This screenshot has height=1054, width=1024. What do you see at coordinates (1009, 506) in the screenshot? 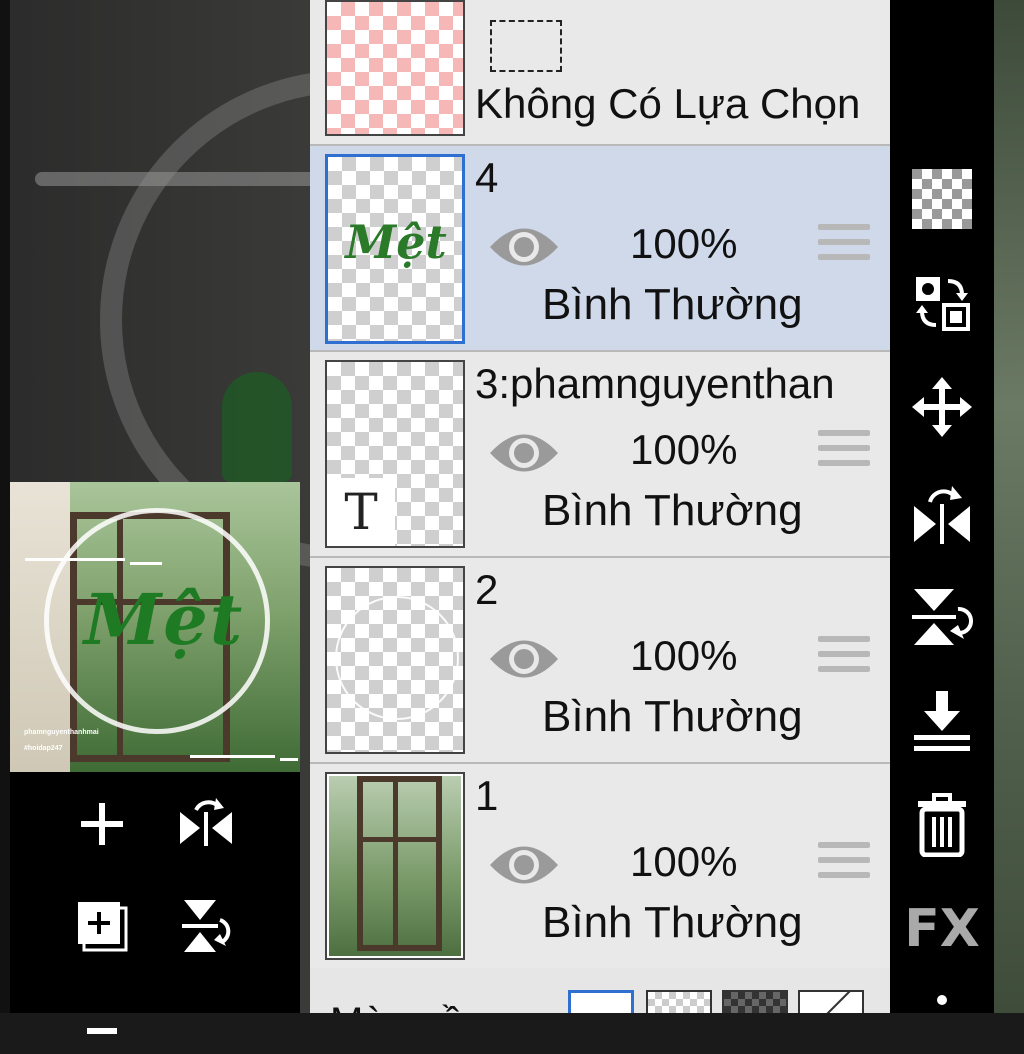
I see `right-edge-canvas` at bounding box center [1009, 506].